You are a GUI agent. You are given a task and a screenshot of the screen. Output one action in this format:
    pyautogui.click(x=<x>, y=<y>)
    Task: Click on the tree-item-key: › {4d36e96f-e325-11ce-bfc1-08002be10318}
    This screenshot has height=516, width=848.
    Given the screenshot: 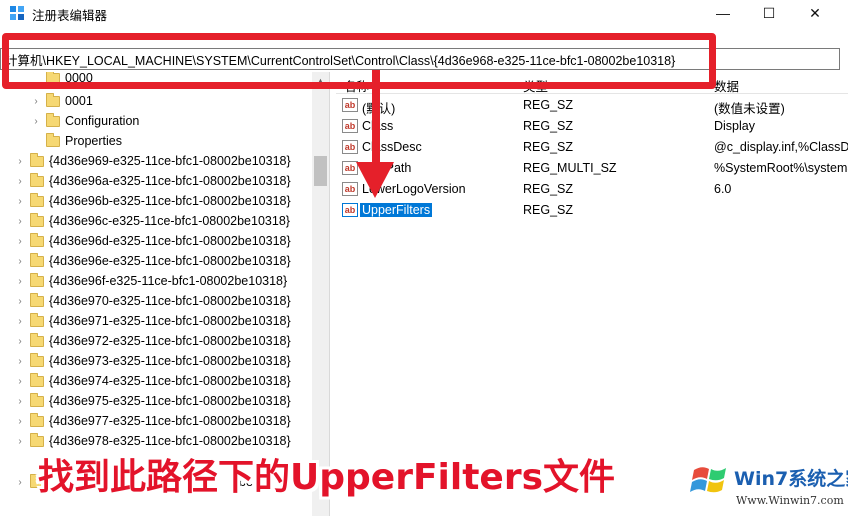 What is the action you would take?
    pyautogui.click(x=150, y=281)
    